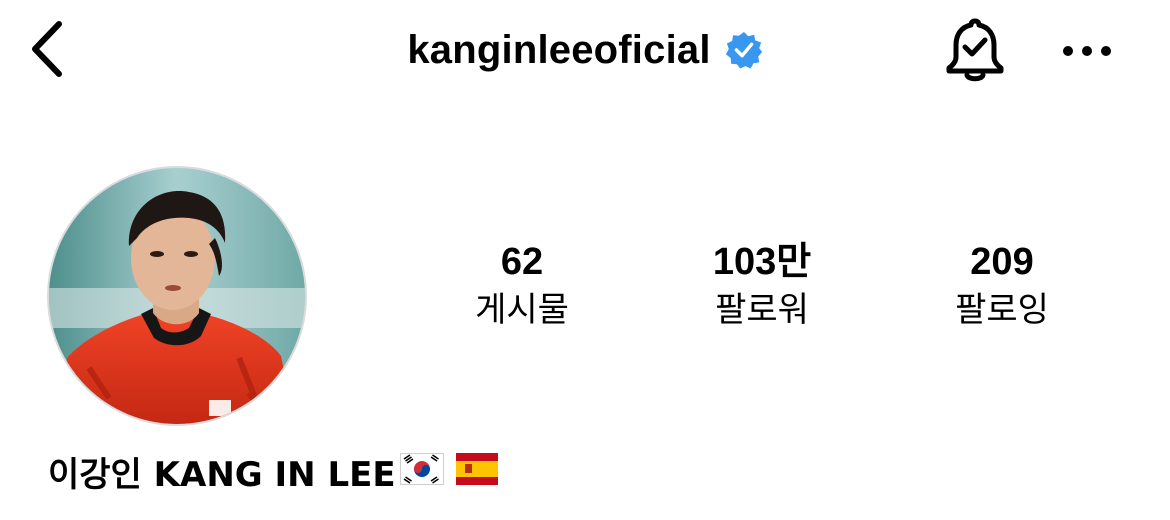  Describe the element at coordinates (762, 310) in the screenshot. I see `stat-label: 팔로워` at that location.